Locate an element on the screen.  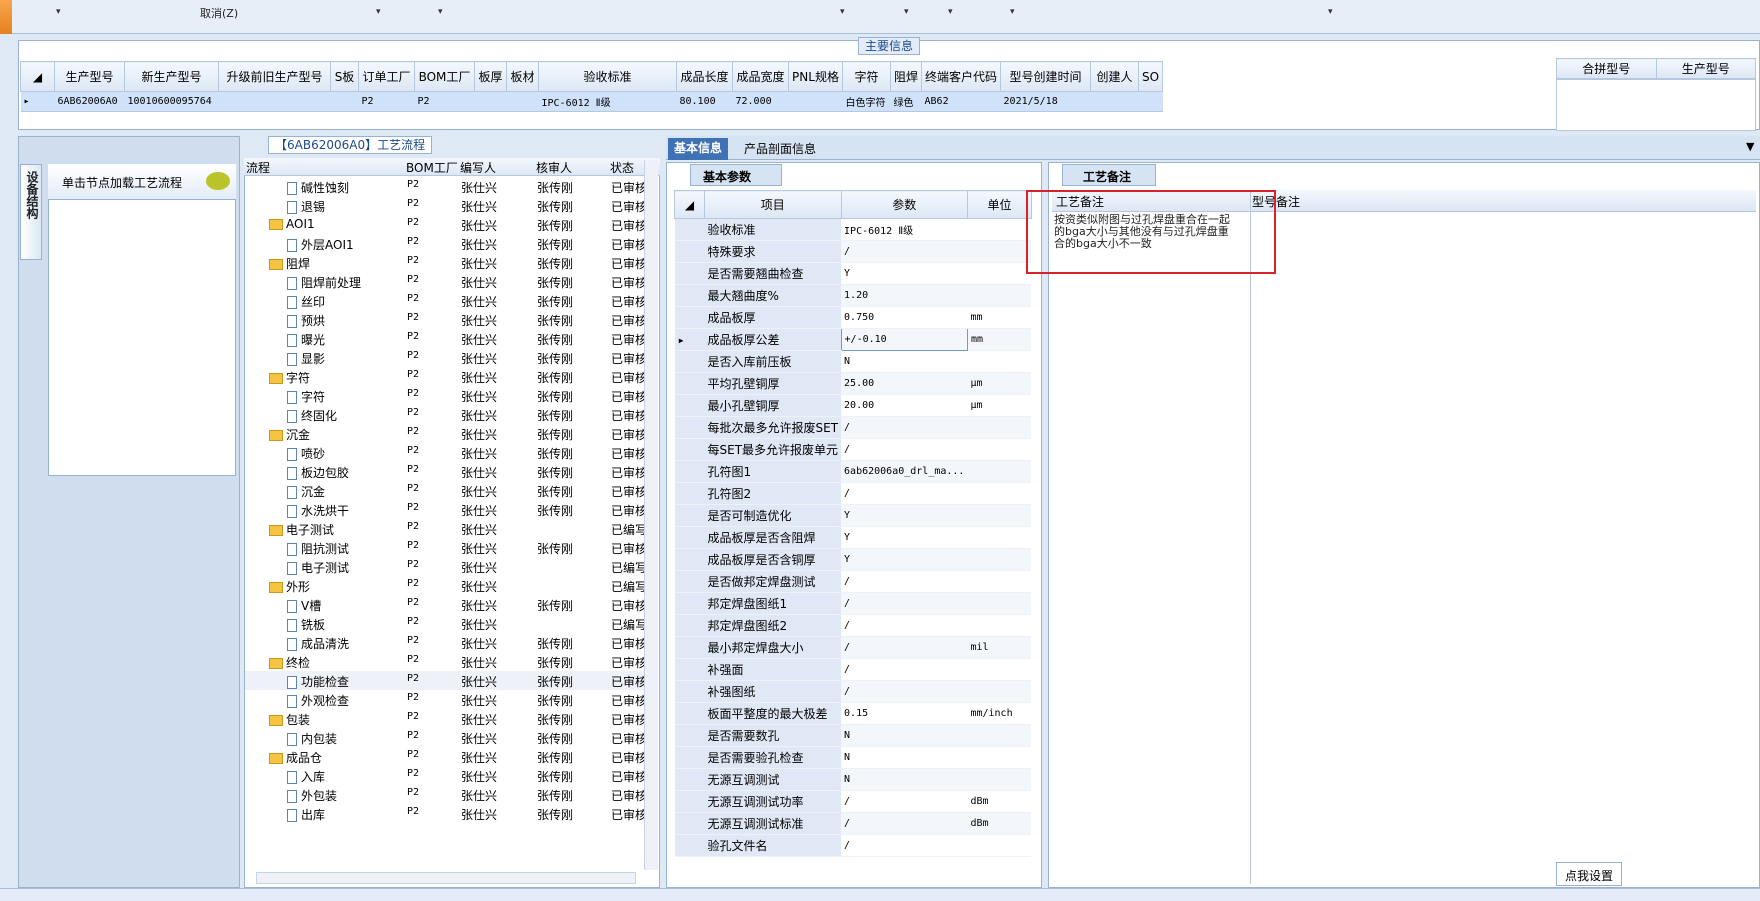
tree-row: 终检 P2 张仕兴 张传刚 已审核 is located at coordinates (446, 661).